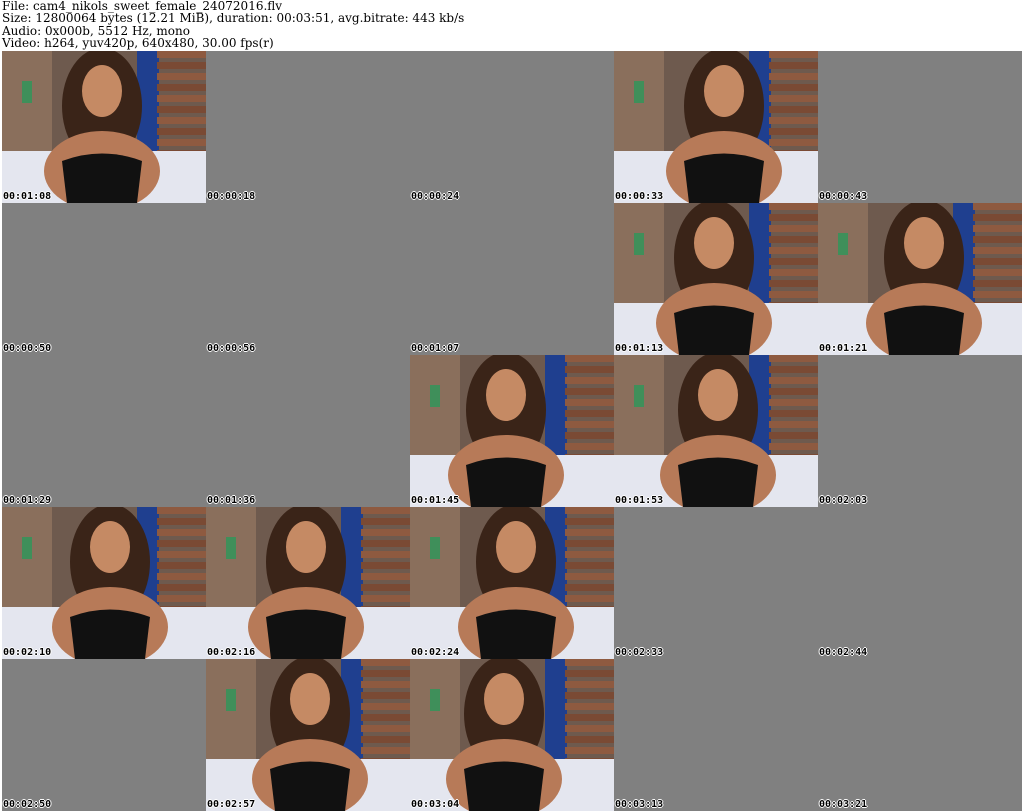 The image size is (1024, 811). Describe the element at coordinates (639, 652) in the screenshot. I see `thumbnail-timestamp: 00:02:33` at that location.